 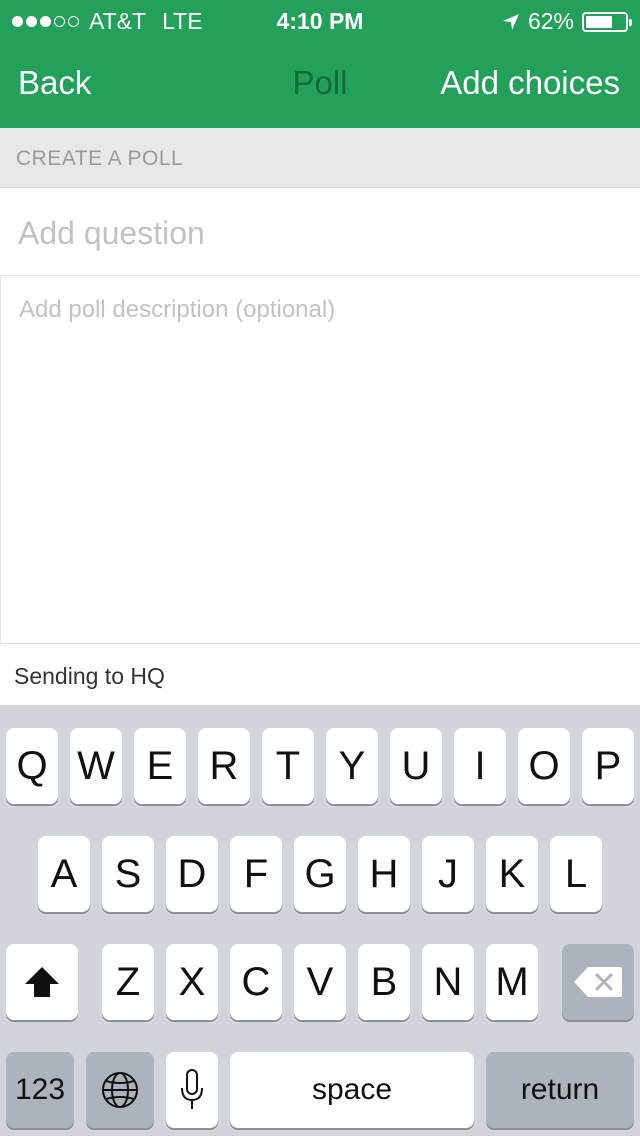 What do you see at coordinates (64, 874) in the screenshot?
I see `key-a: A` at bounding box center [64, 874].